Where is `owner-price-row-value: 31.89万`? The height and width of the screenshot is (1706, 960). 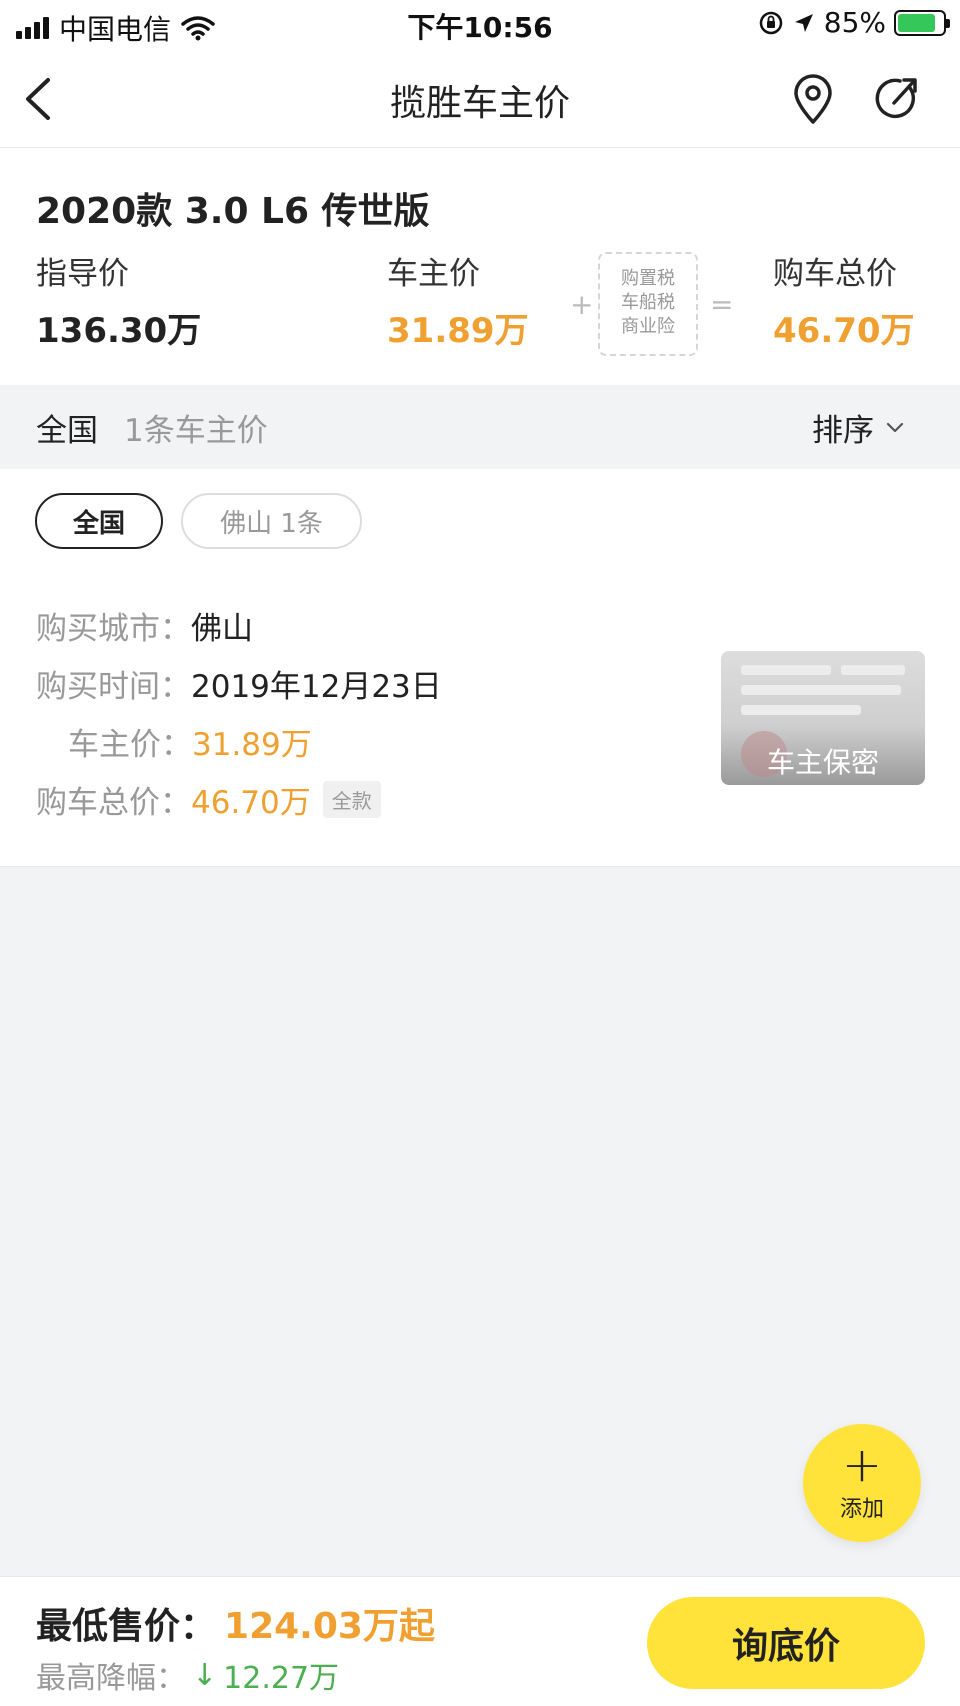 owner-price-row-value: 31.89万 is located at coordinates (252, 745).